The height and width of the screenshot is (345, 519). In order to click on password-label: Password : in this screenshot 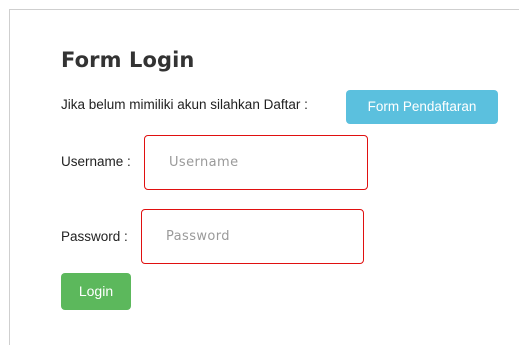, I will do `click(94, 236)`.